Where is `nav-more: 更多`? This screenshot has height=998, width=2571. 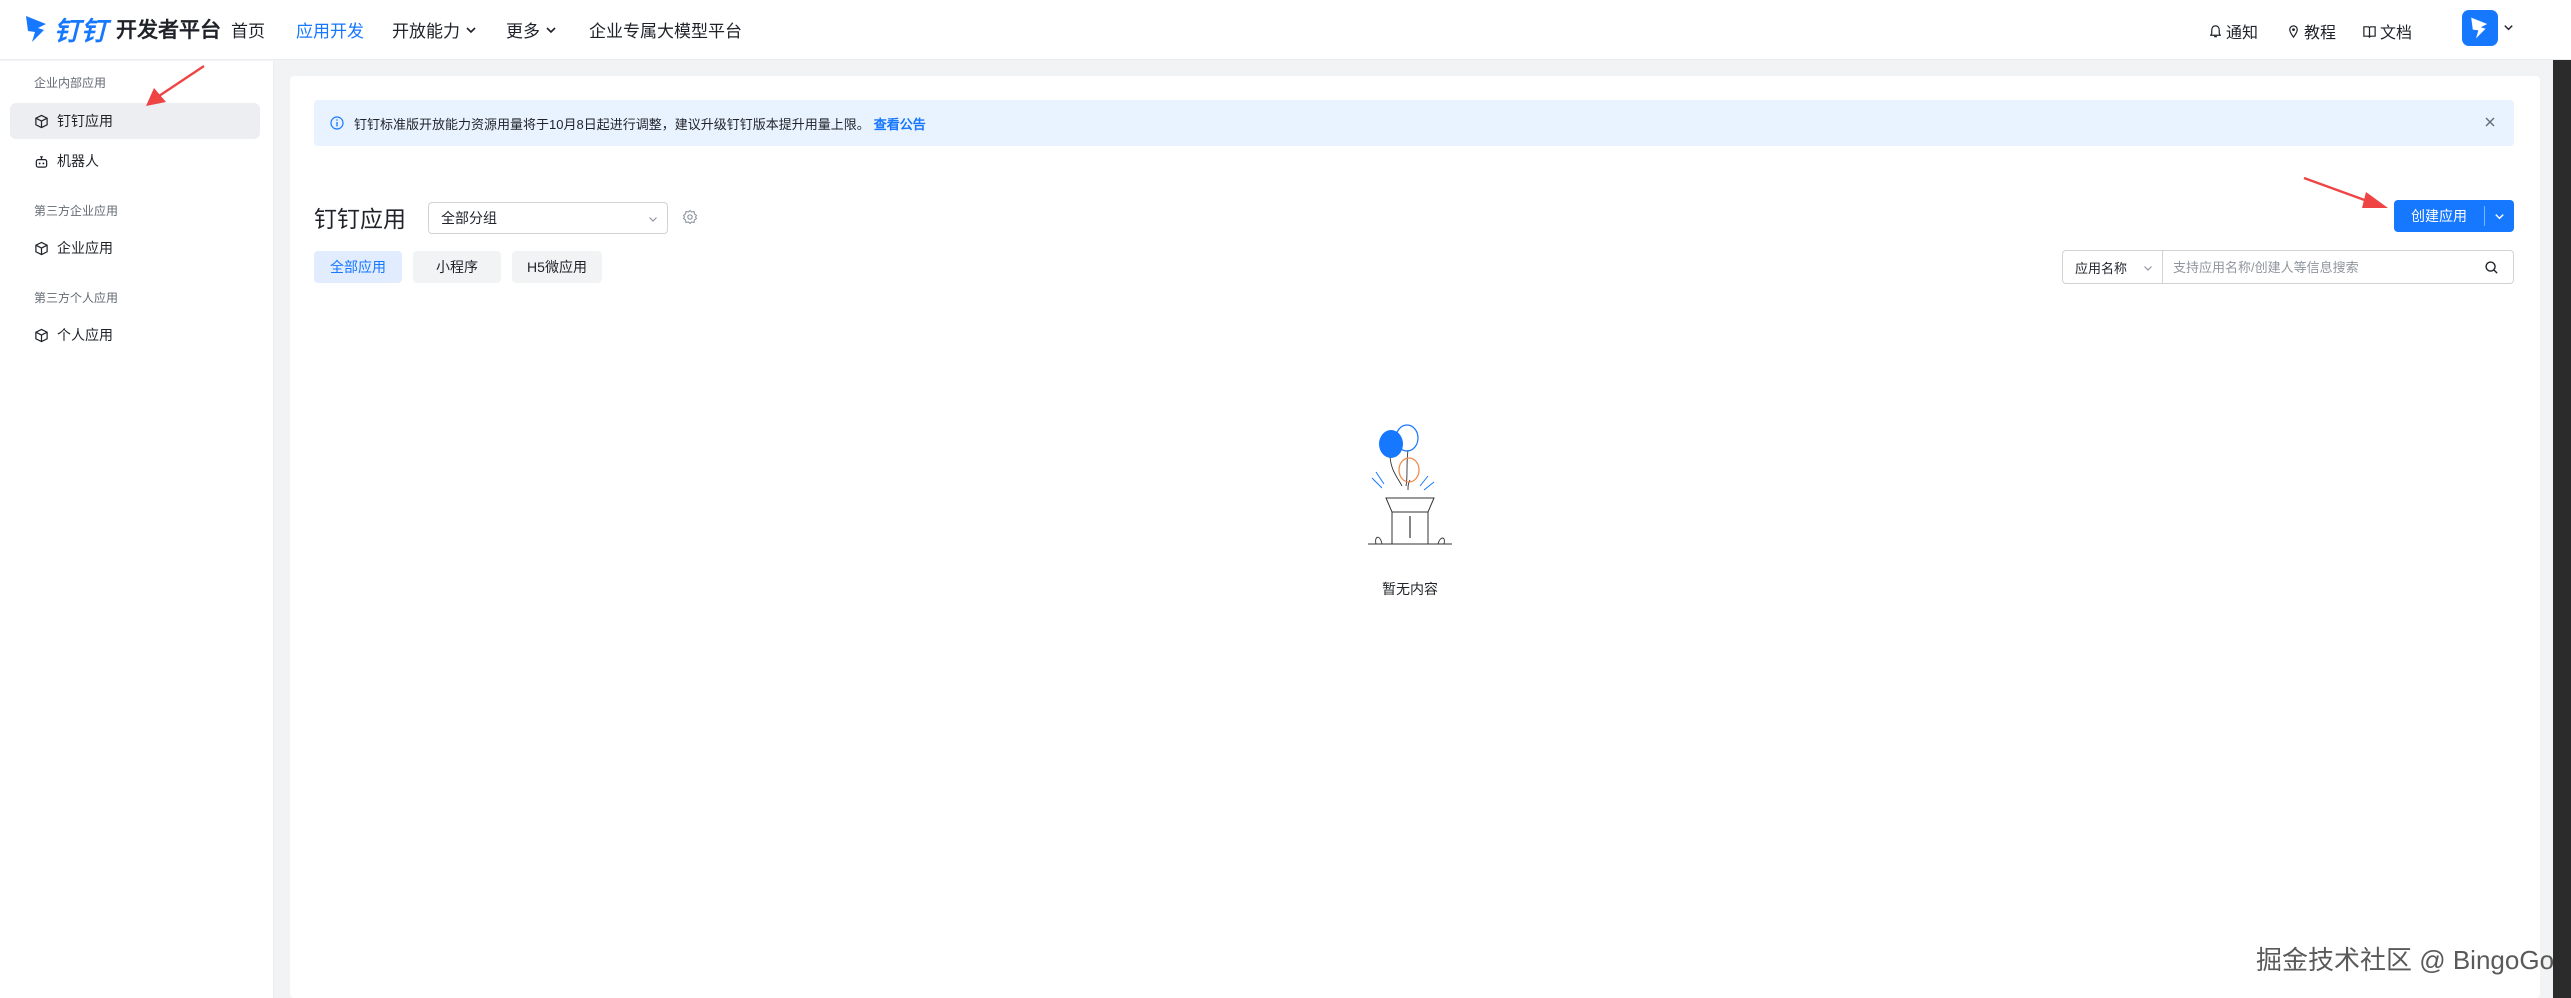 nav-more: 更多 is located at coordinates (532, 29).